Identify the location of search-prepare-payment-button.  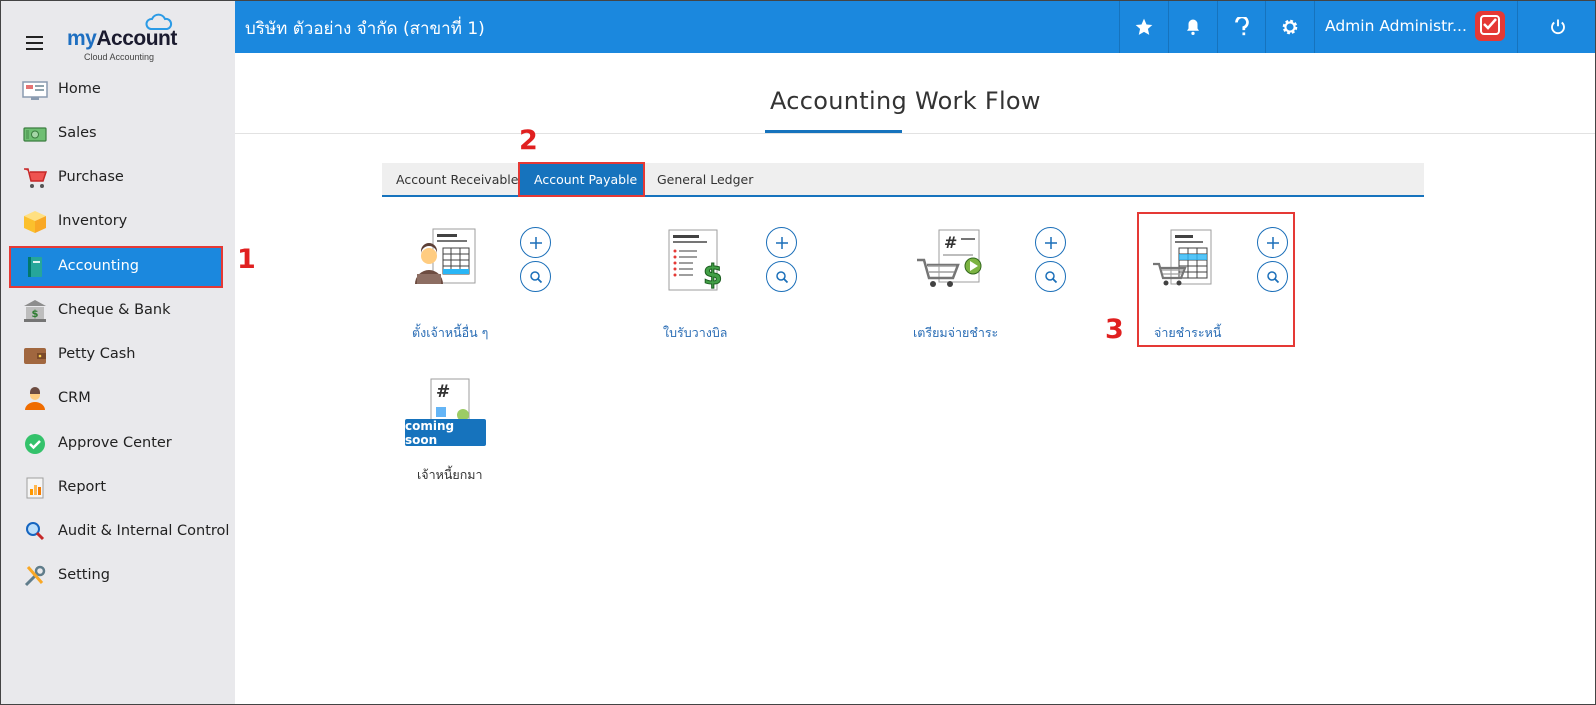
(1050, 276).